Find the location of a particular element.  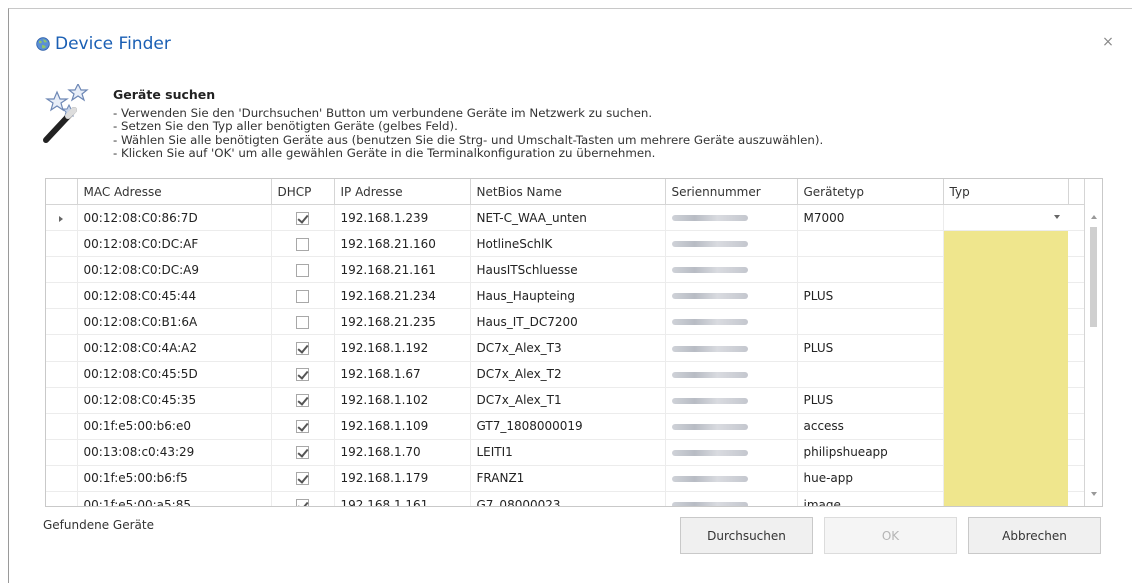

ip-cell: 192.168.1.70 is located at coordinates (402, 452).